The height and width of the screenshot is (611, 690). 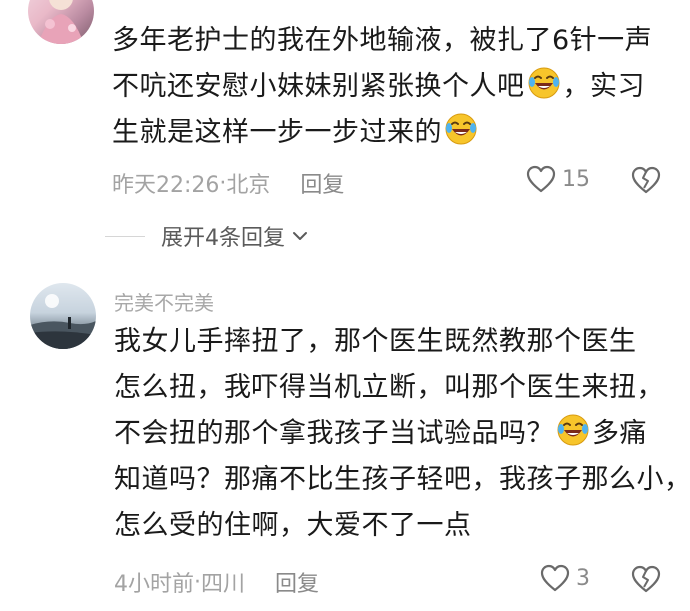 What do you see at coordinates (223, 238) in the screenshot?
I see `expand-replies-label: 展开4条回复` at bounding box center [223, 238].